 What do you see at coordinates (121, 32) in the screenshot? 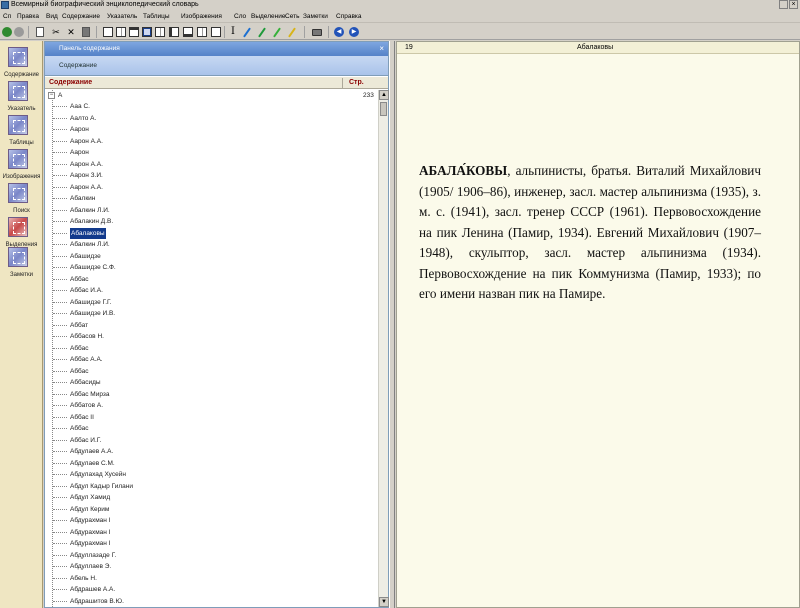
I see `view-split-button` at bounding box center [121, 32].